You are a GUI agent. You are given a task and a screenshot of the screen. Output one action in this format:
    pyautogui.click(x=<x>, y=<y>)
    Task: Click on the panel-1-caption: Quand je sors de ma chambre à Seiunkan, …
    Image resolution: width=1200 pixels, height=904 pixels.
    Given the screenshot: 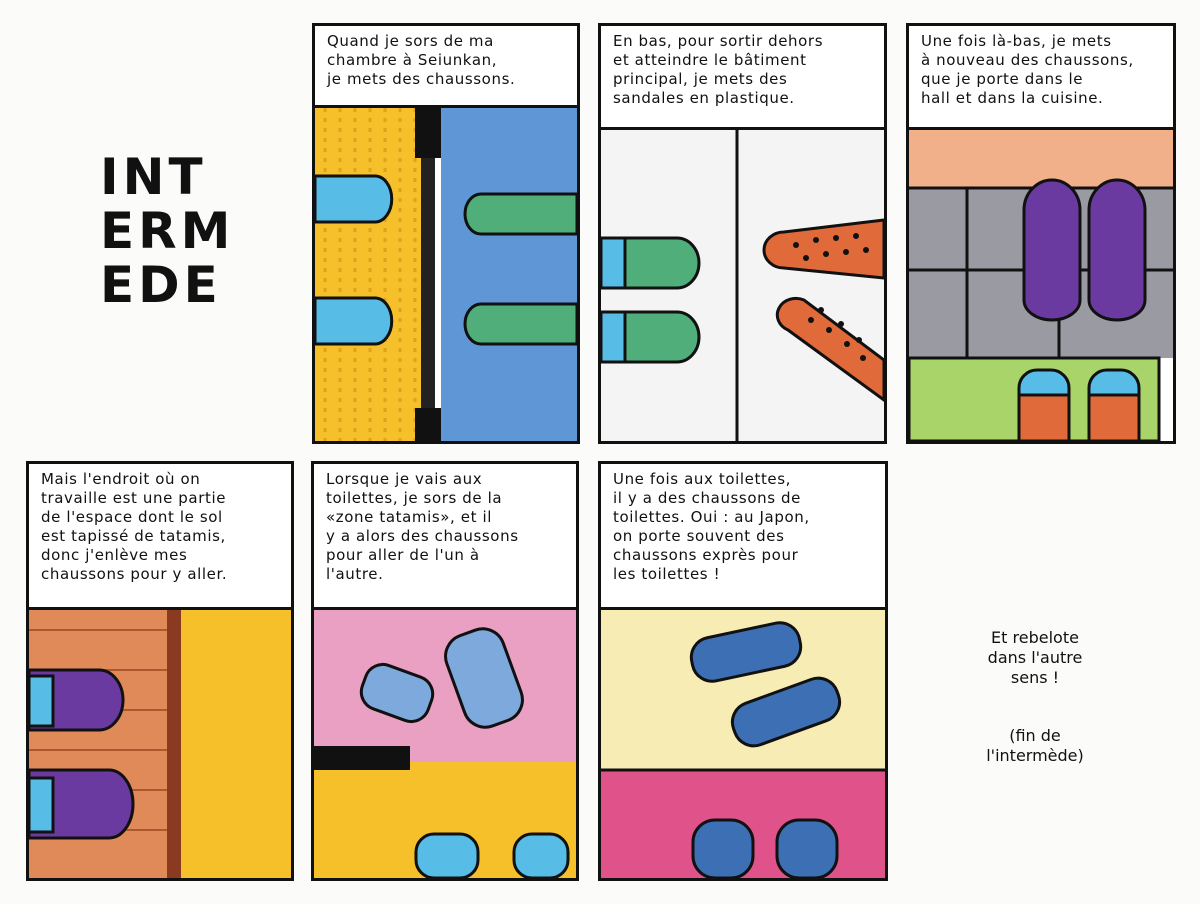 What is the action you would take?
    pyautogui.click(x=446, y=67)
    